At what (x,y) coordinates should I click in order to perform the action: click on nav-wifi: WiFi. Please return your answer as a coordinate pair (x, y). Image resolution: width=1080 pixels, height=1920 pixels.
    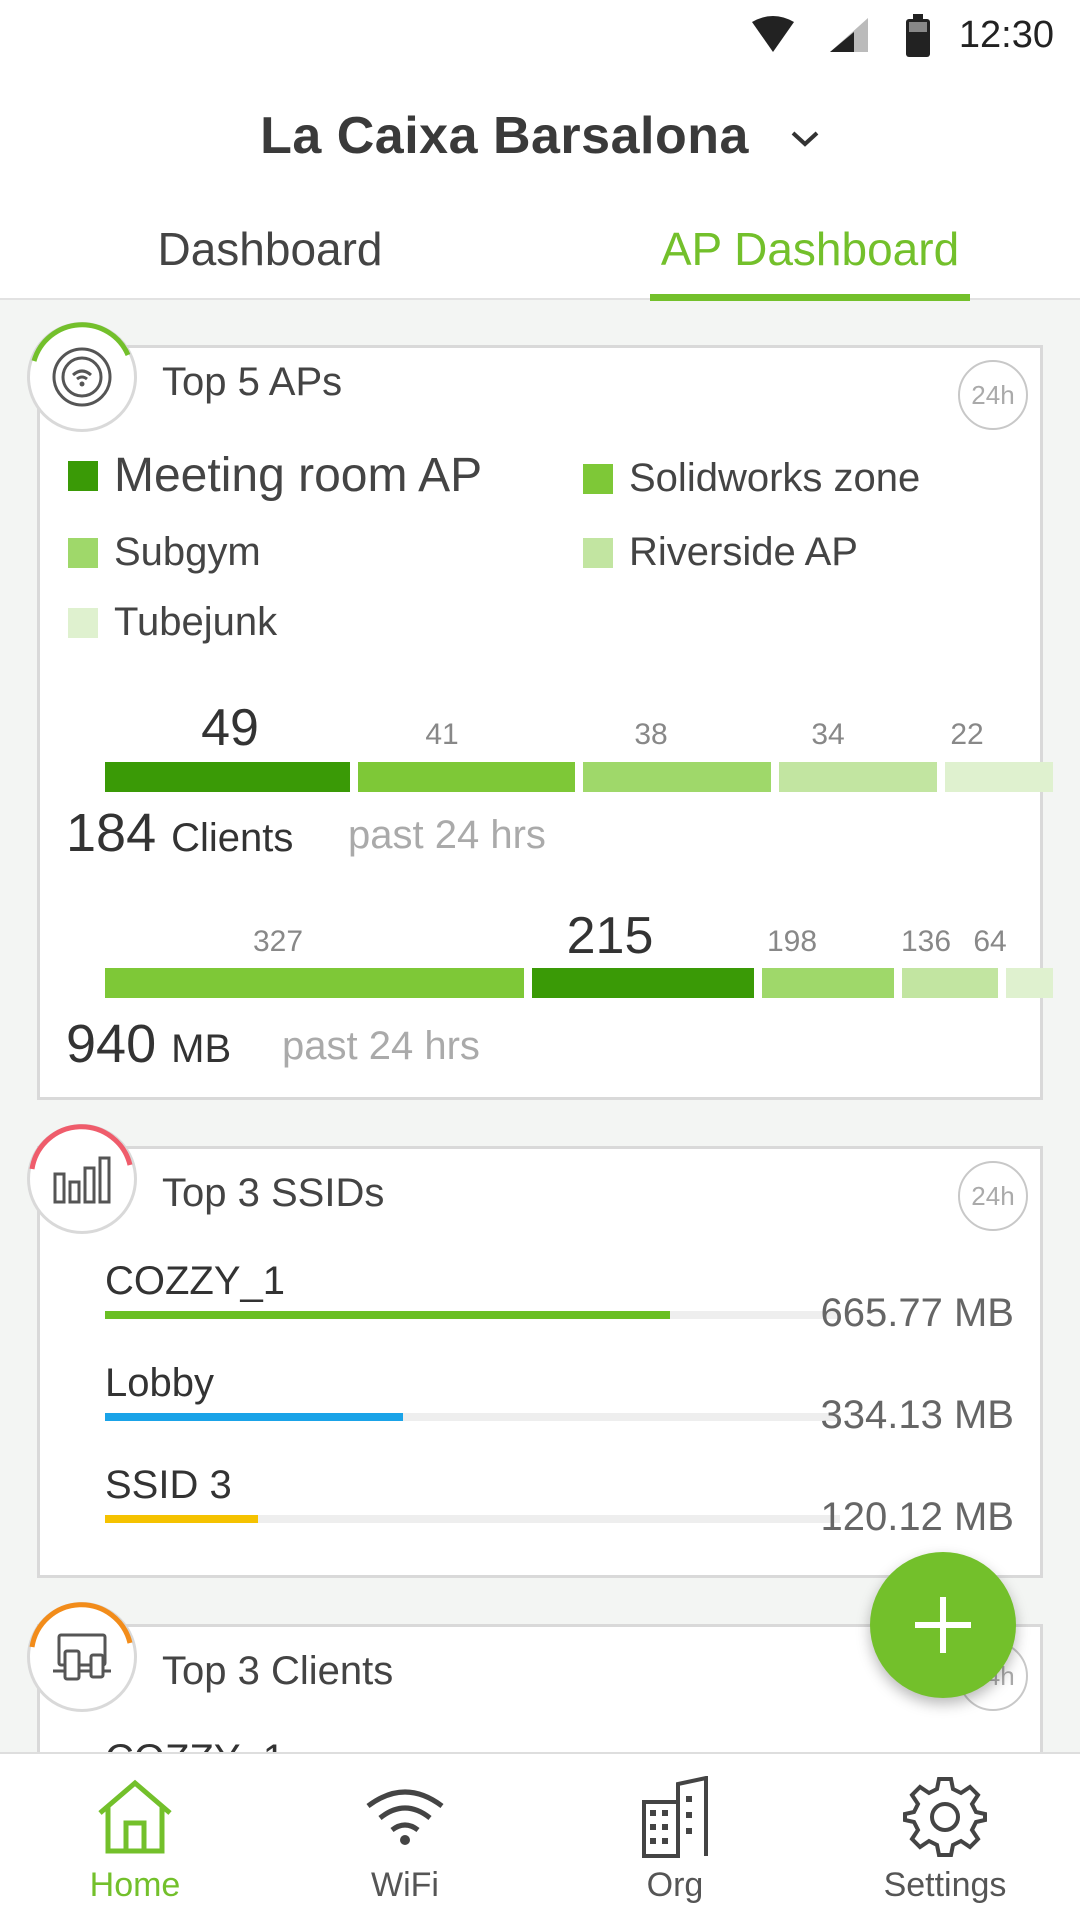
    Looking at the image, I should click on (405, 1837).